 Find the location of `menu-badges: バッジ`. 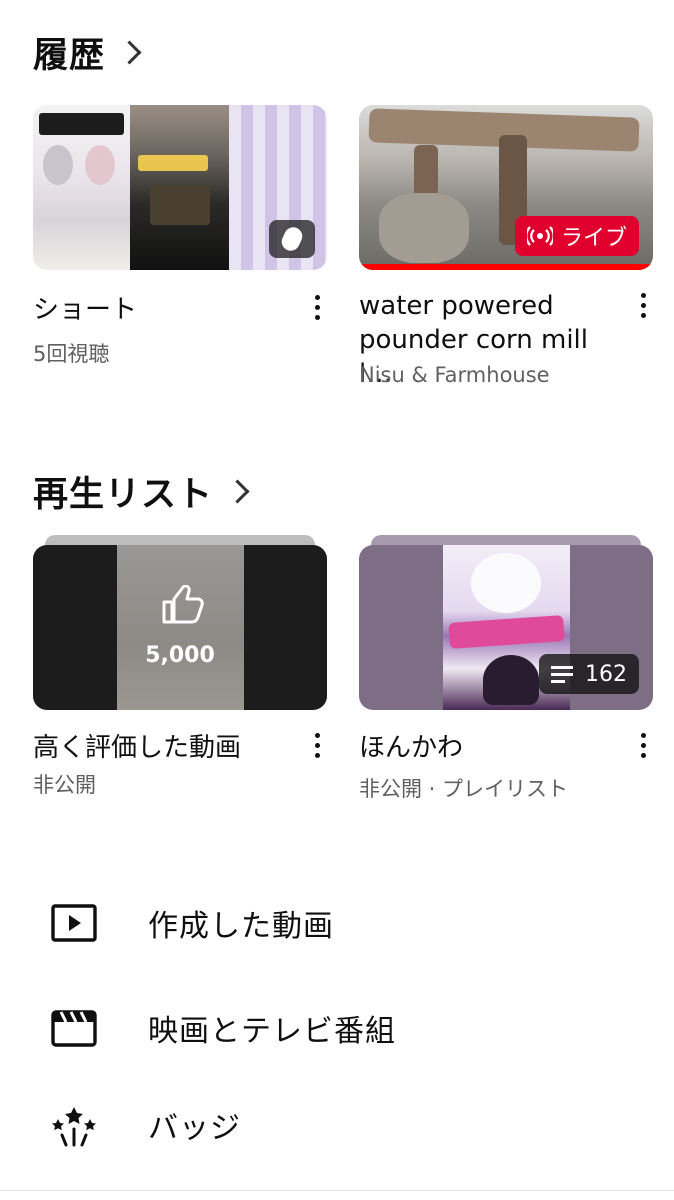

menu-badges: バッジ is located at coordinates (337, 1125).